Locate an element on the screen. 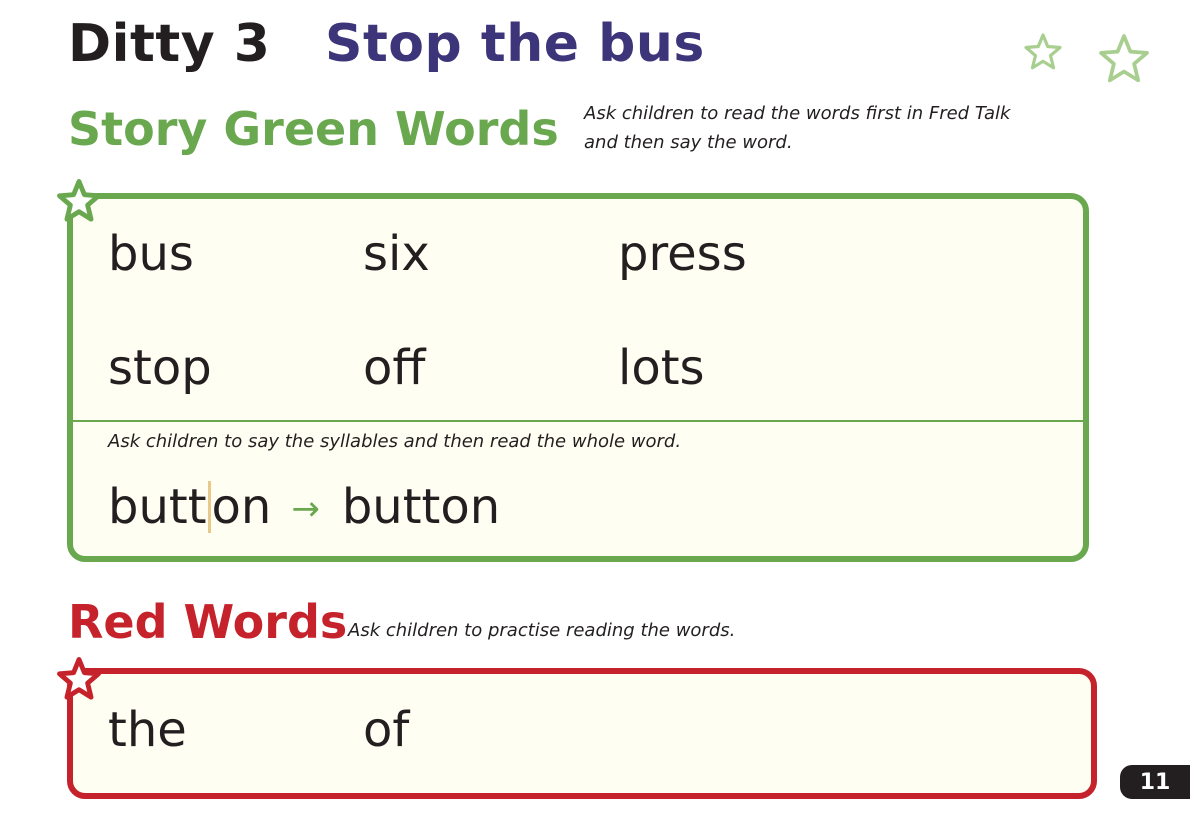  section-divider is located at coordinates (581, 421).